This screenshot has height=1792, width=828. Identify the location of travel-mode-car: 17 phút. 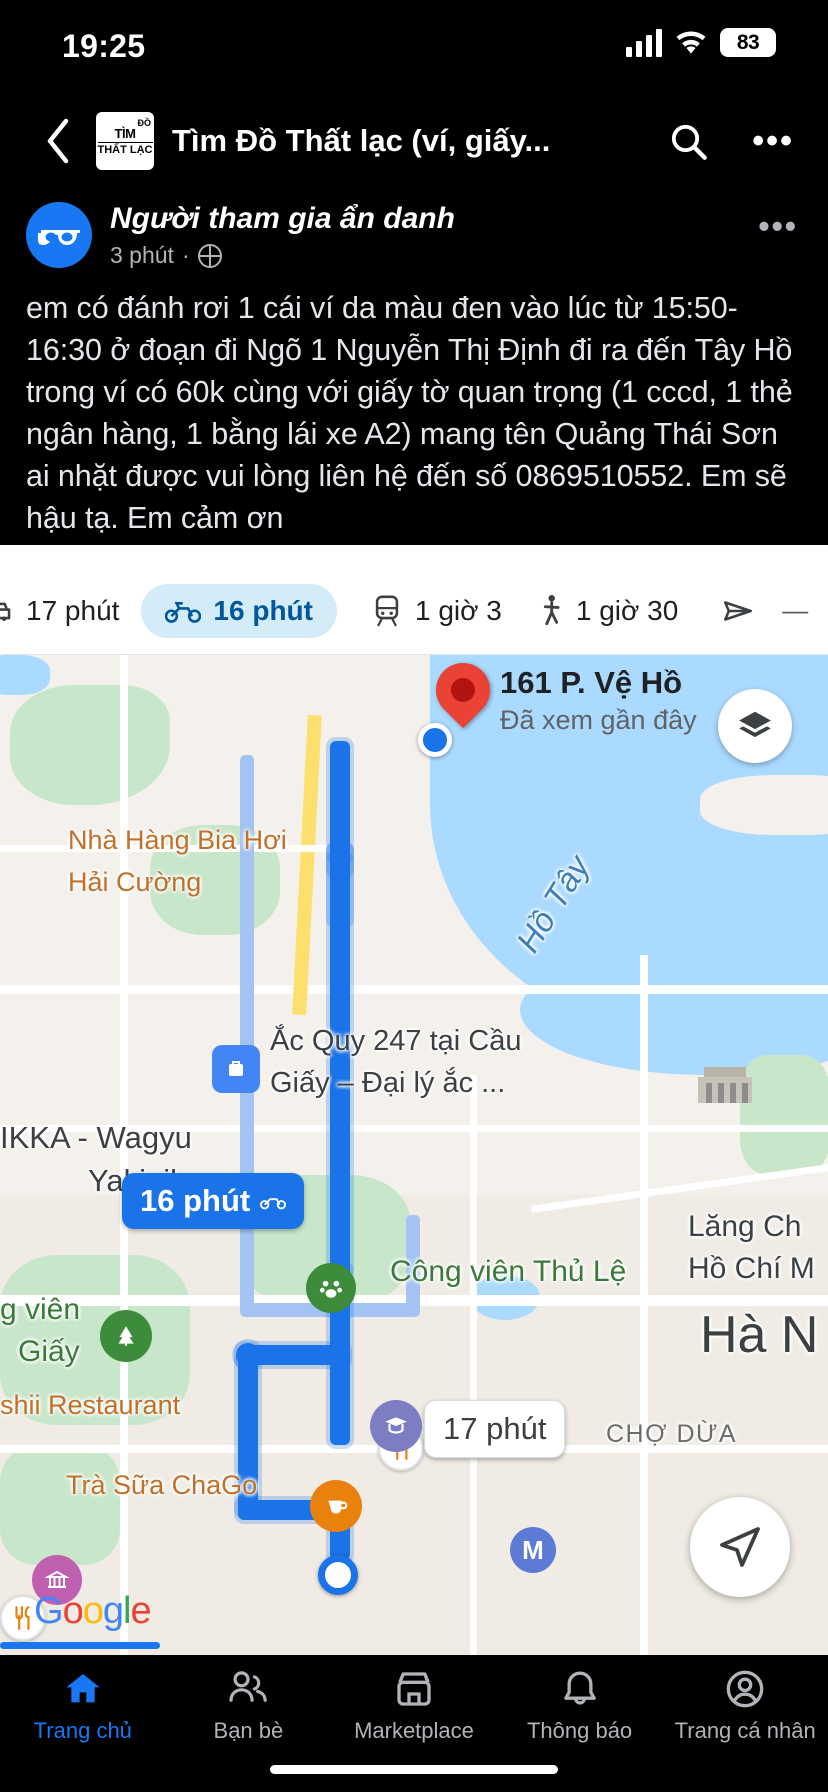
(59, 611).